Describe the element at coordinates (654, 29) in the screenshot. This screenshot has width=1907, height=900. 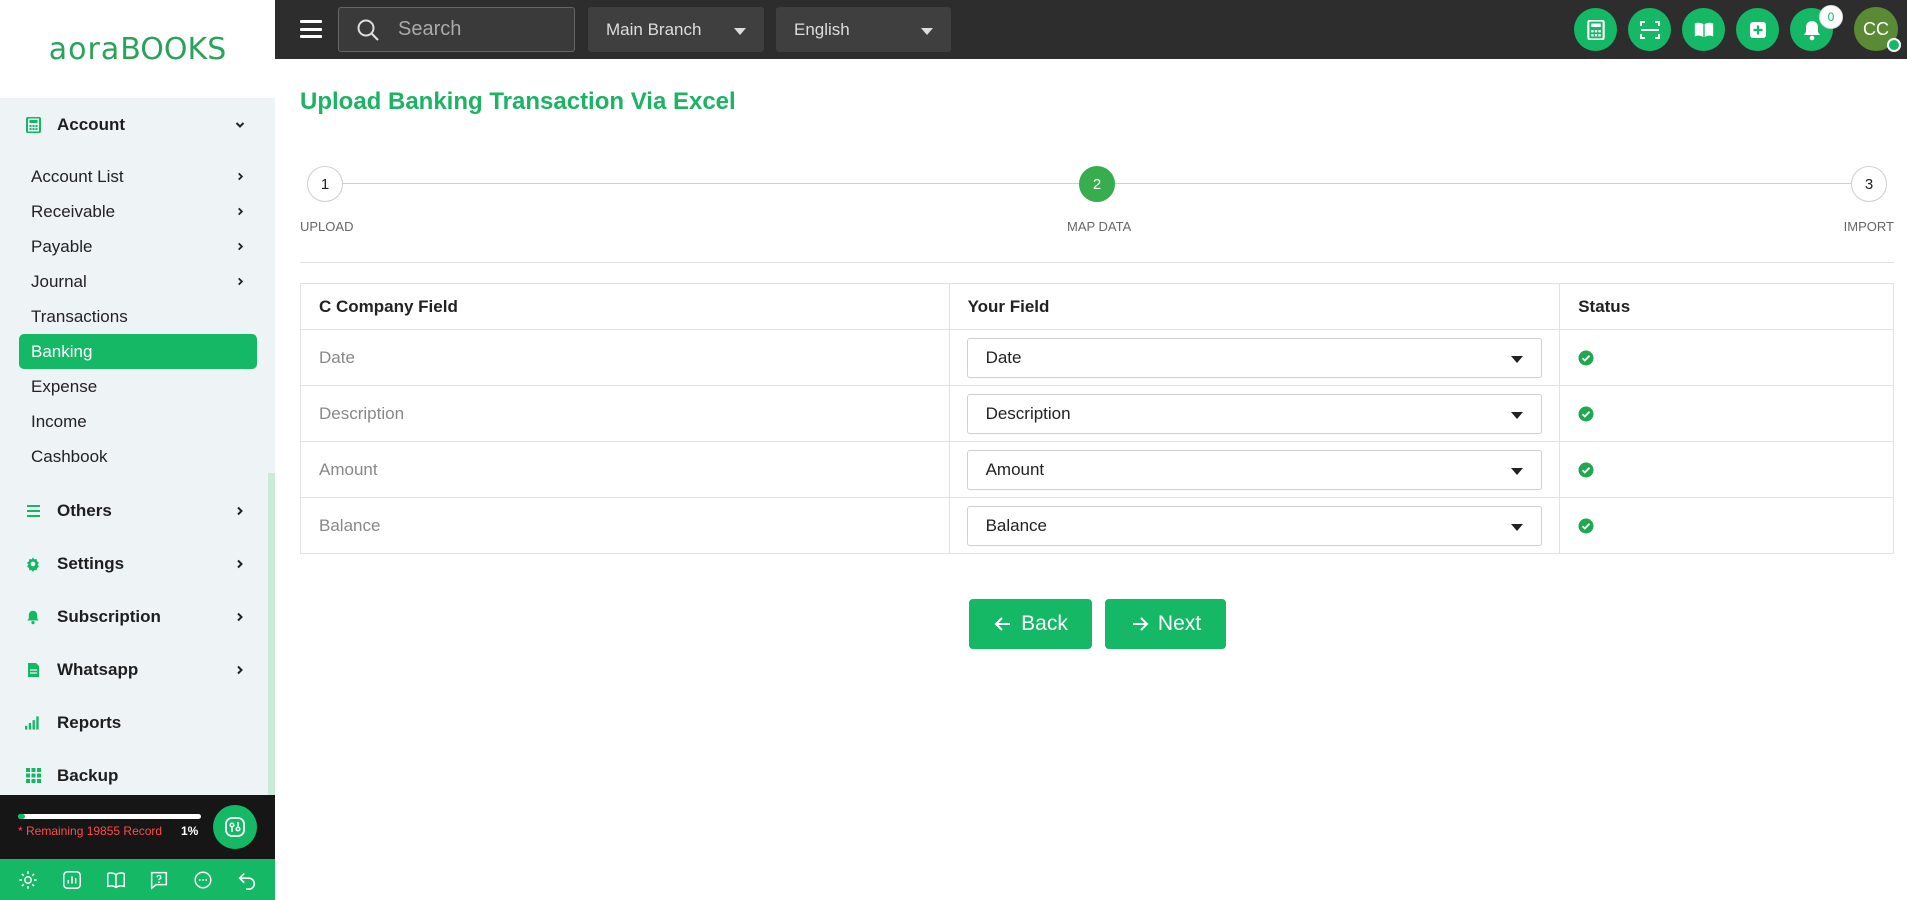
I see `branch-select-value: Main Branch` at that location.